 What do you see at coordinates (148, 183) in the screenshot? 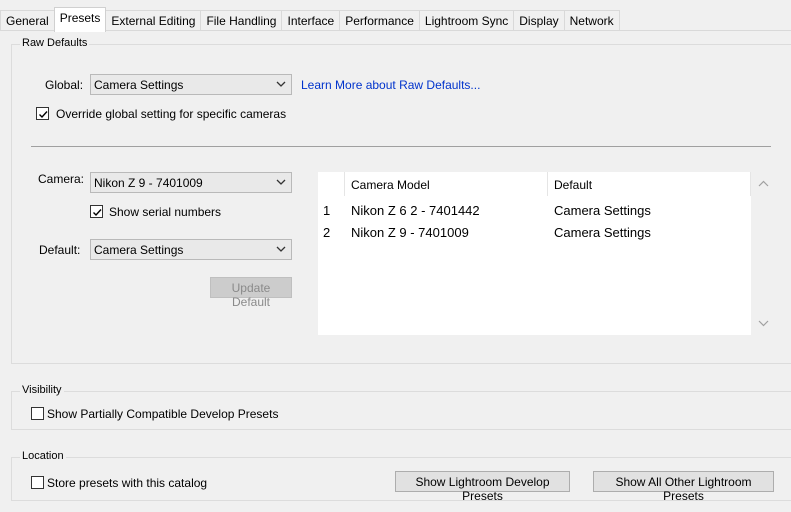
I see `camera-dropdown-value: Nikon Z 9 - 7401009` at bounding box center [148, 183].